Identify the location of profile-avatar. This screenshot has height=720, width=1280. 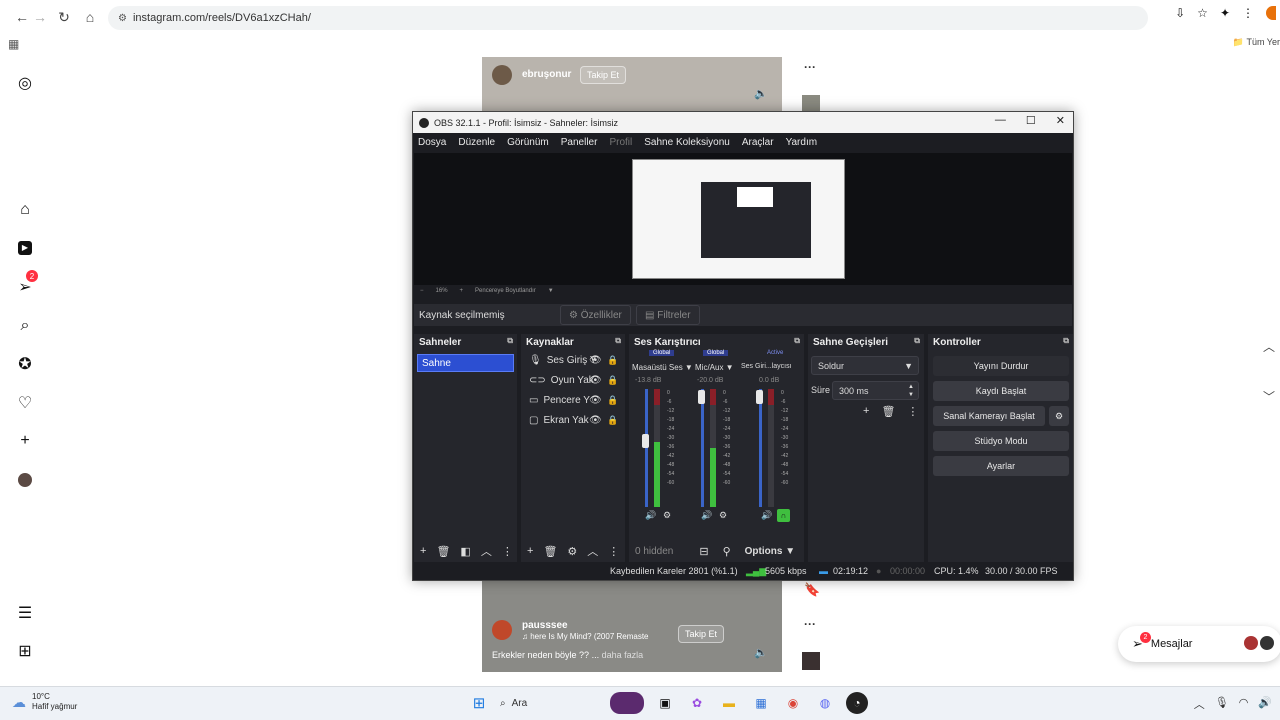
(25, 480).